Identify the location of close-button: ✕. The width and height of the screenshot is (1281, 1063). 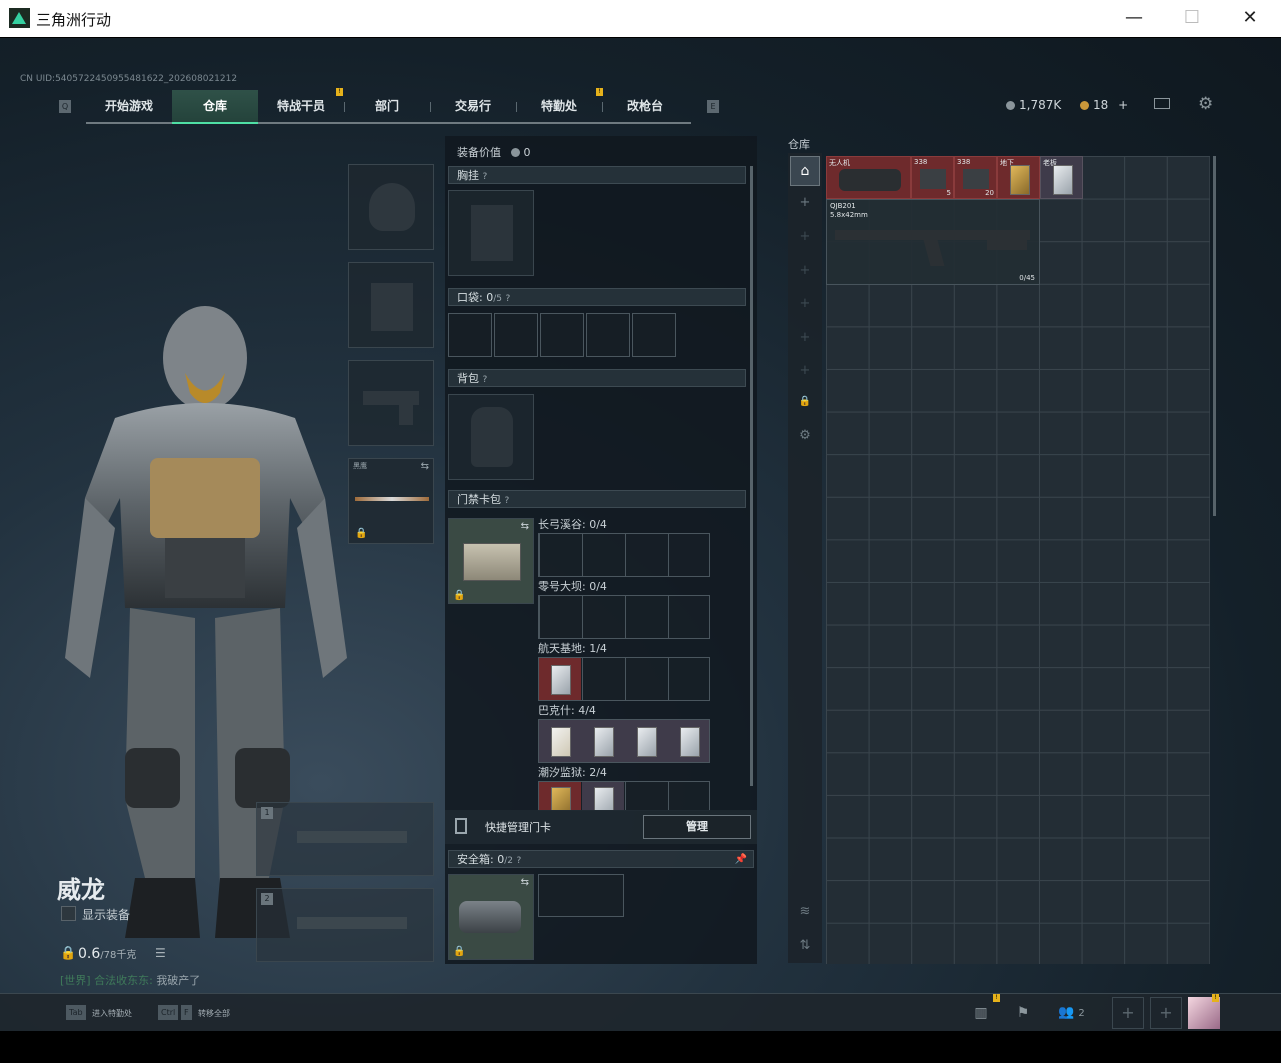
(1250, 18).